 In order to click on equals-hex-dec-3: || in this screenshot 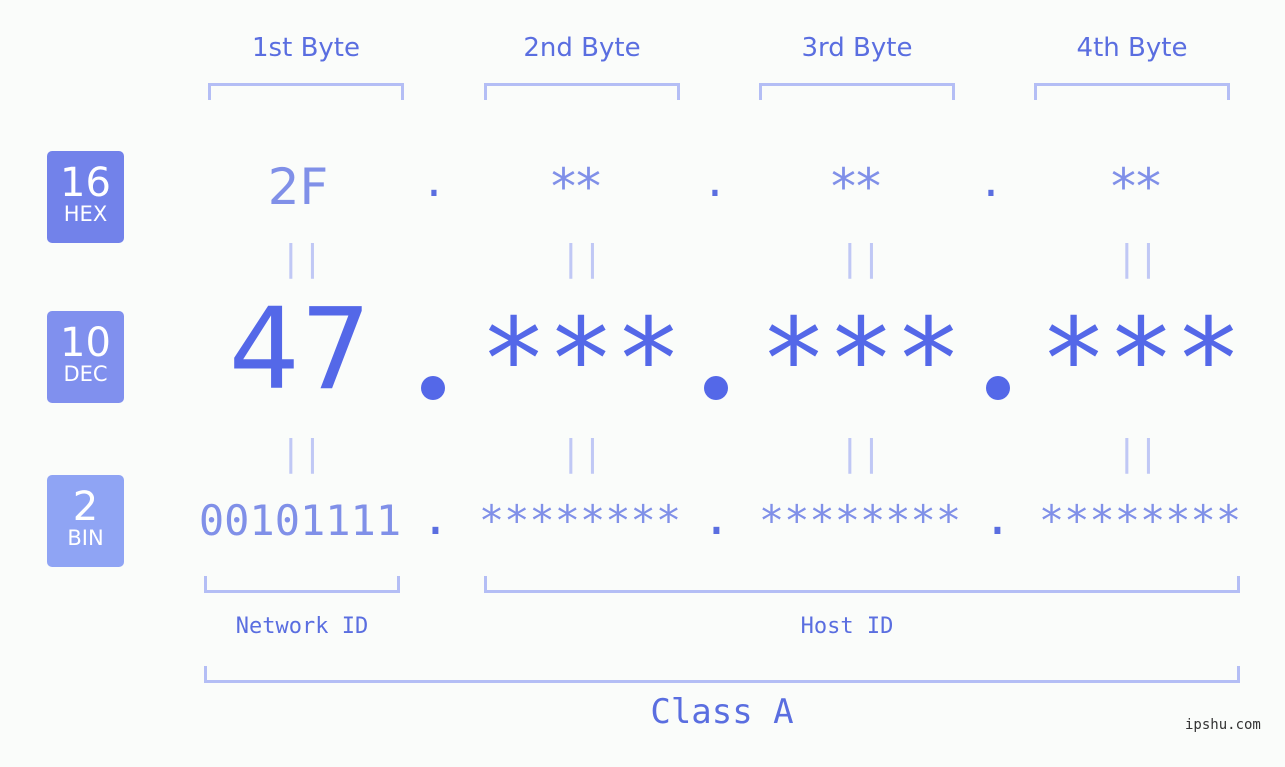, I will do `click(861, 258)`.